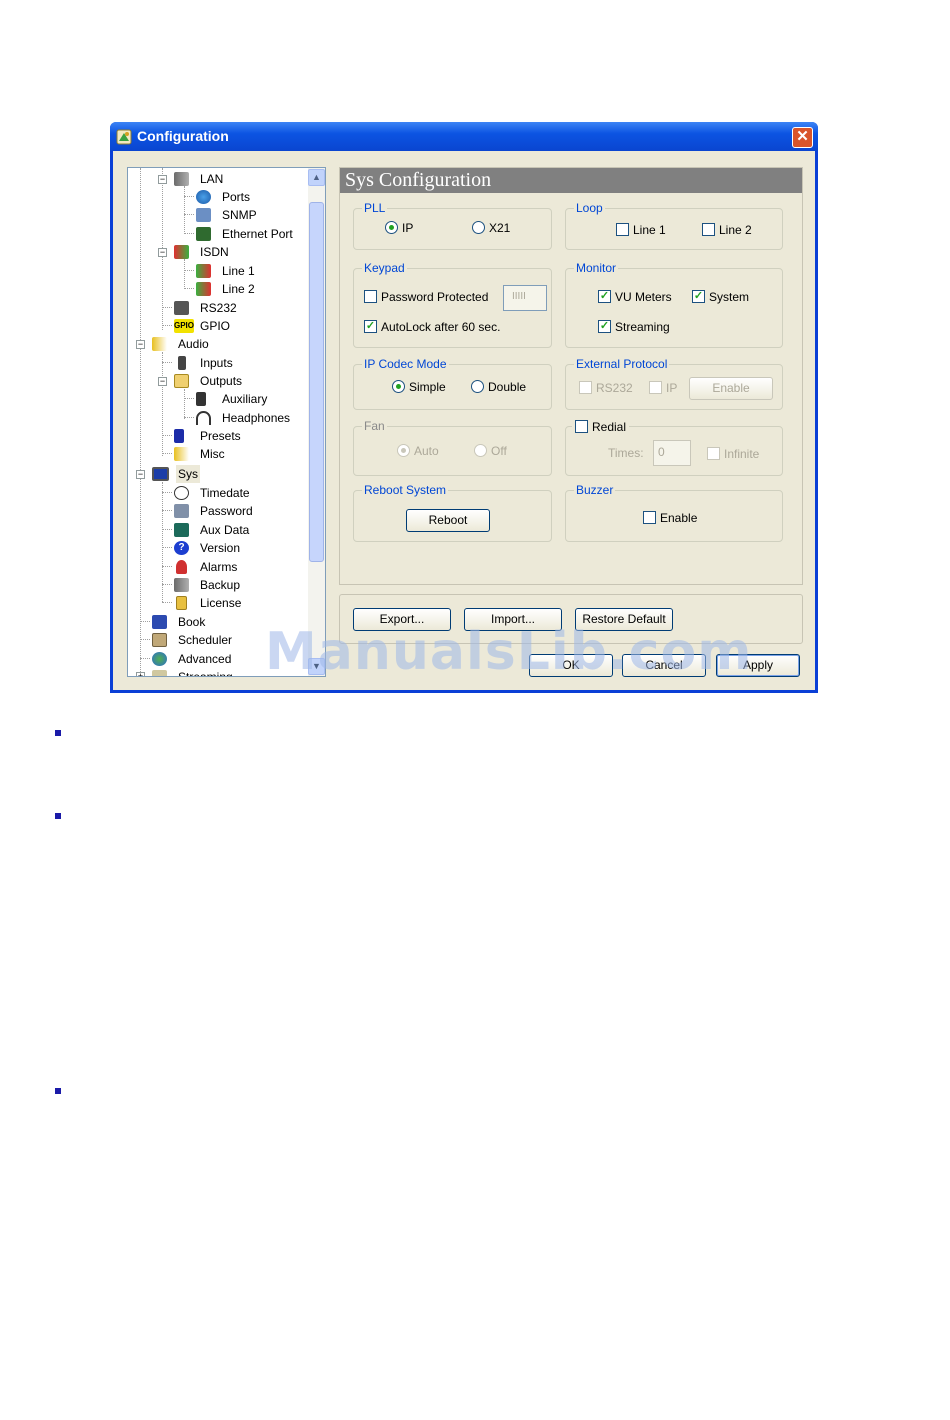  I want to click on bullet-marker, so click(58, 1091).